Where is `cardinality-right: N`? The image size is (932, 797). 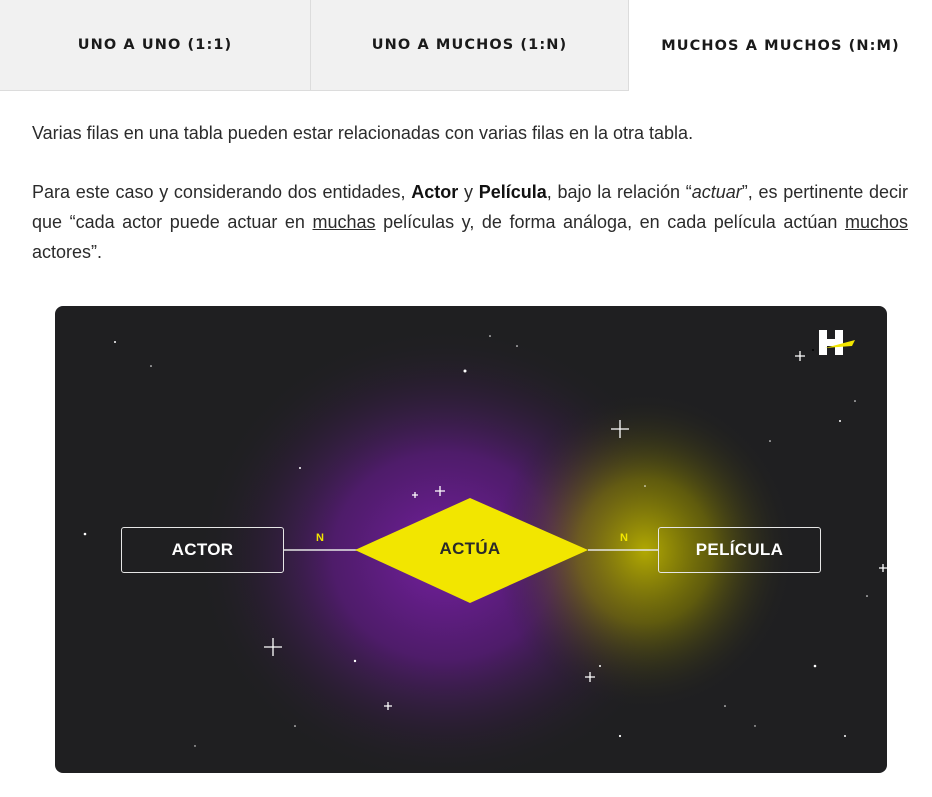 cardinality-right: N is located at coordinates (624, 538).